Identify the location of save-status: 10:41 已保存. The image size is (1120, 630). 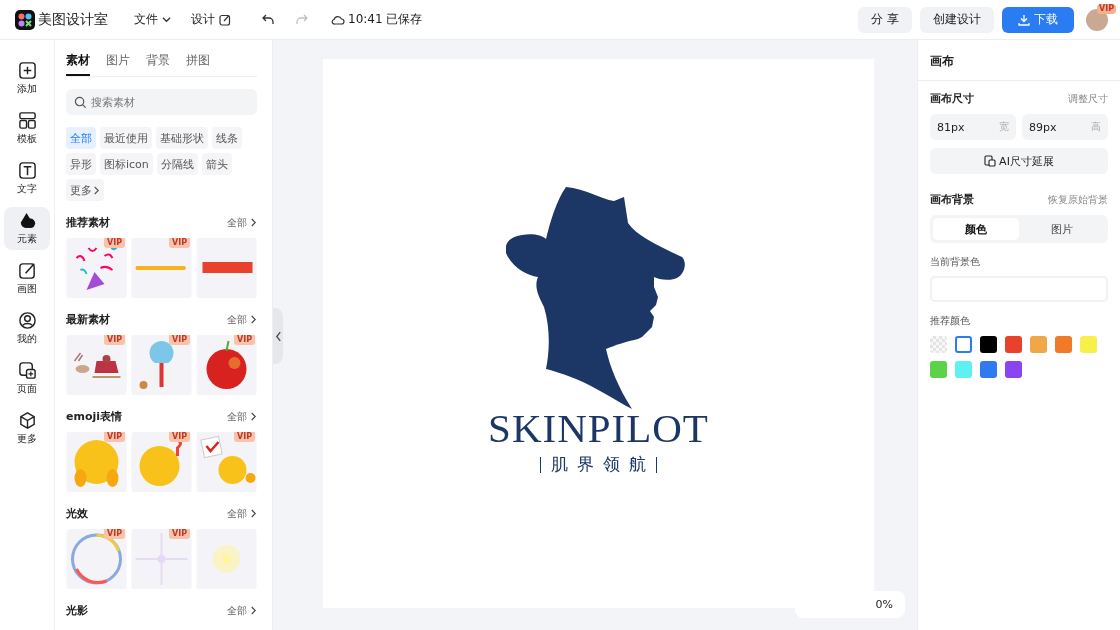
(385, 19).